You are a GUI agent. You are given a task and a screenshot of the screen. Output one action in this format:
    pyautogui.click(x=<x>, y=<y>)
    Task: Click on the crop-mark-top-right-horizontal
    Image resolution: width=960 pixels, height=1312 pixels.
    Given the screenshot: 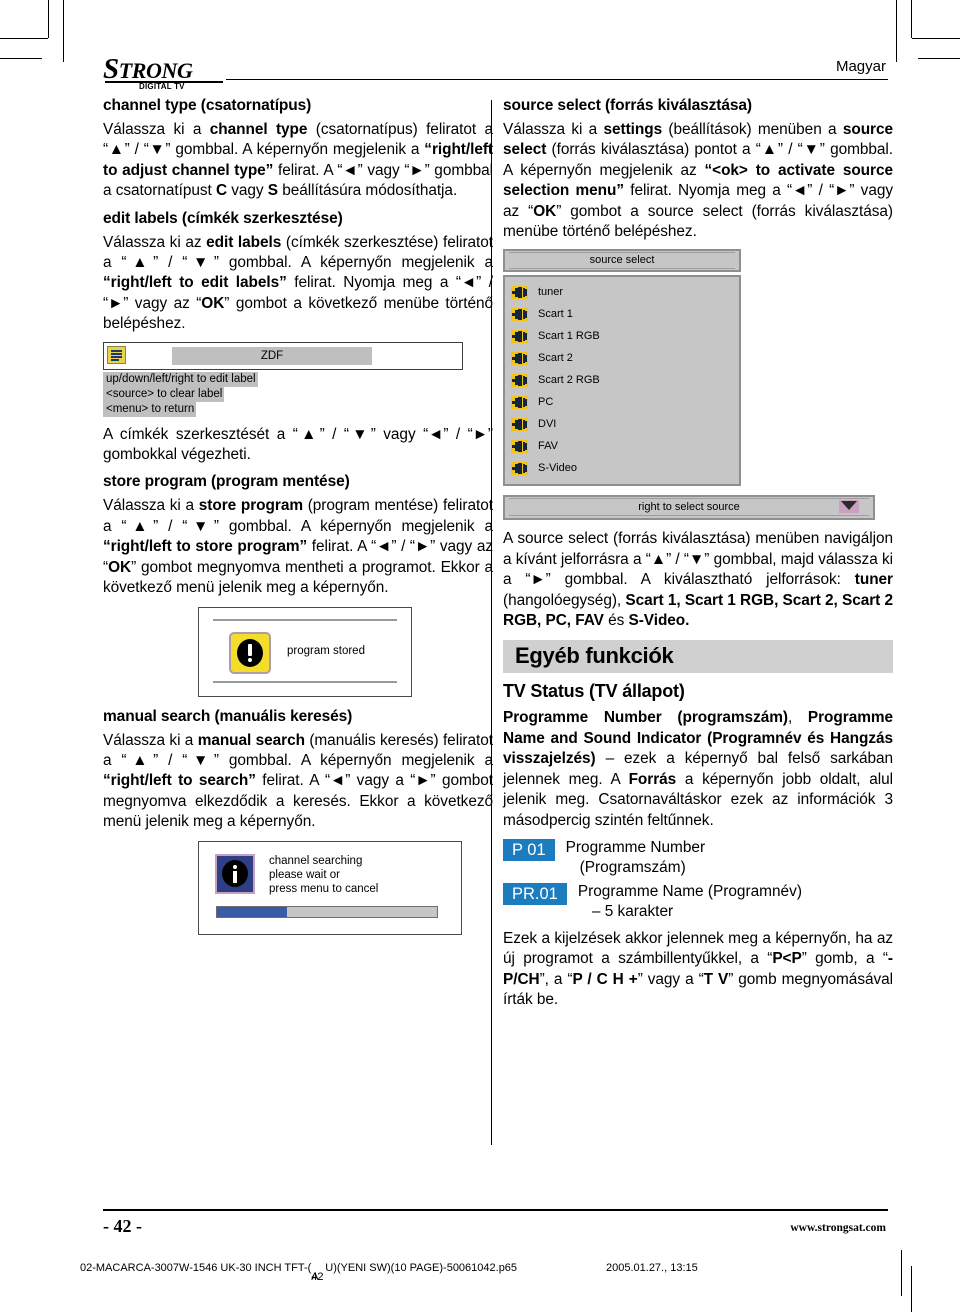 What is the action you would take?
    pyautogui.click(x=936, y=38)
    